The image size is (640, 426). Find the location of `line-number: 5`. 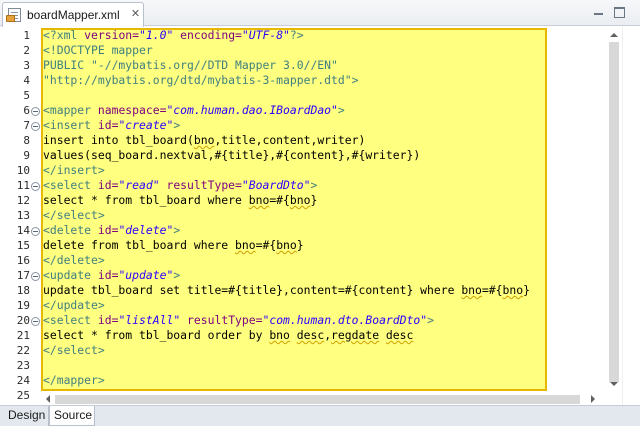

line-number: 5 is located at coordinates (26, 95).